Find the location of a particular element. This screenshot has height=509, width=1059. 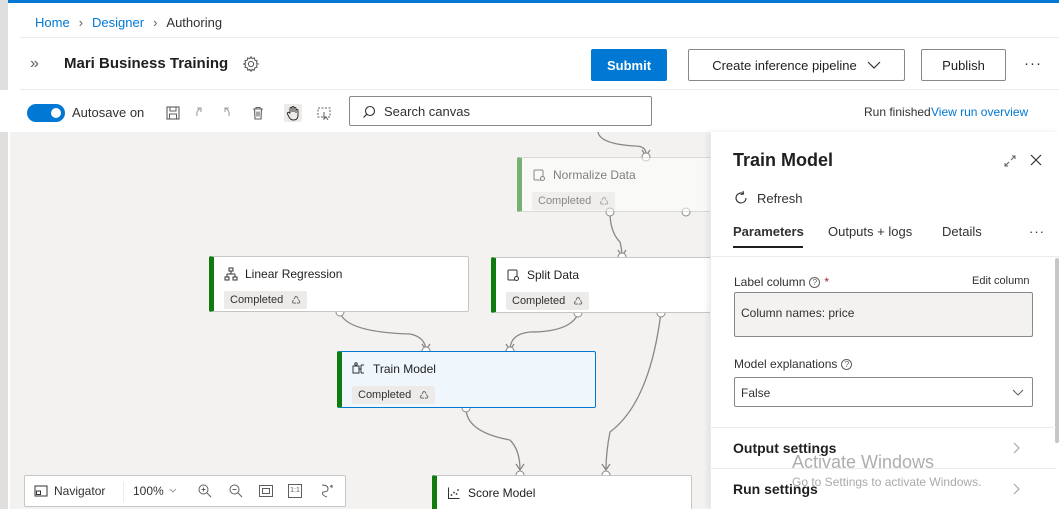

search-canvas is located at coordinates (500, 111).